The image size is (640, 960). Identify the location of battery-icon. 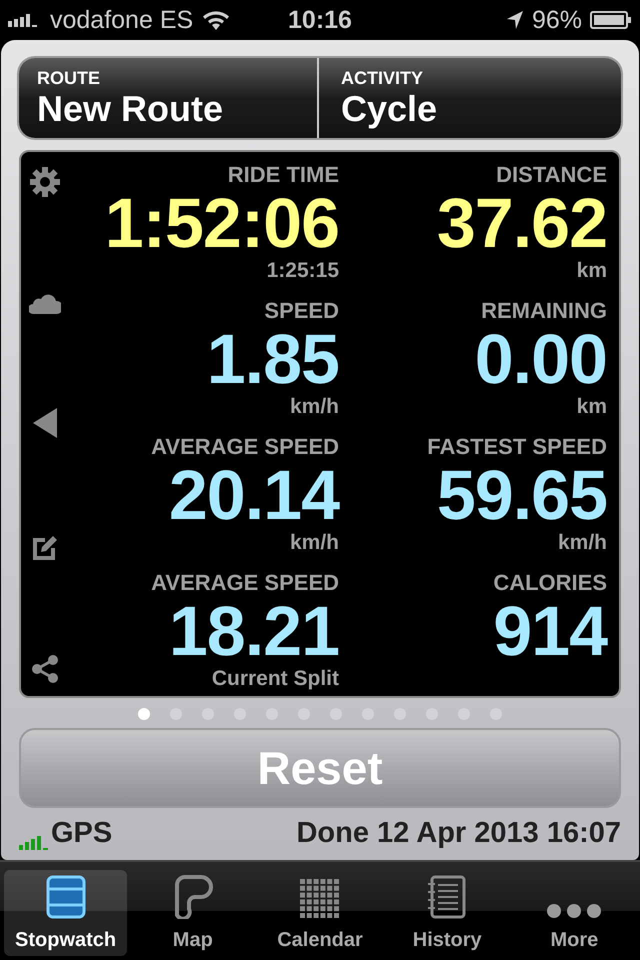
(611, 20).